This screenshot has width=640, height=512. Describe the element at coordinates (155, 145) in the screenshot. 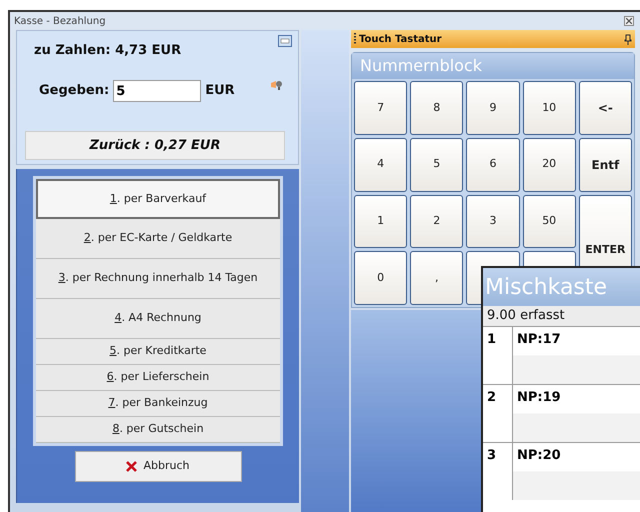

I see `change-display: Zurück : 0,27 EUR` at that location.